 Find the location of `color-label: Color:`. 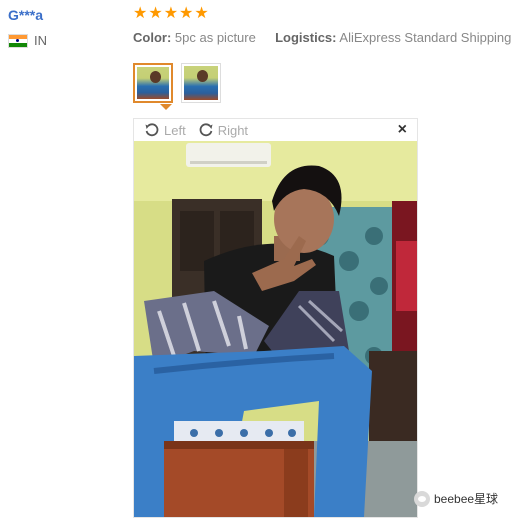

color-label: Color: is located at coordinates (152, 37).